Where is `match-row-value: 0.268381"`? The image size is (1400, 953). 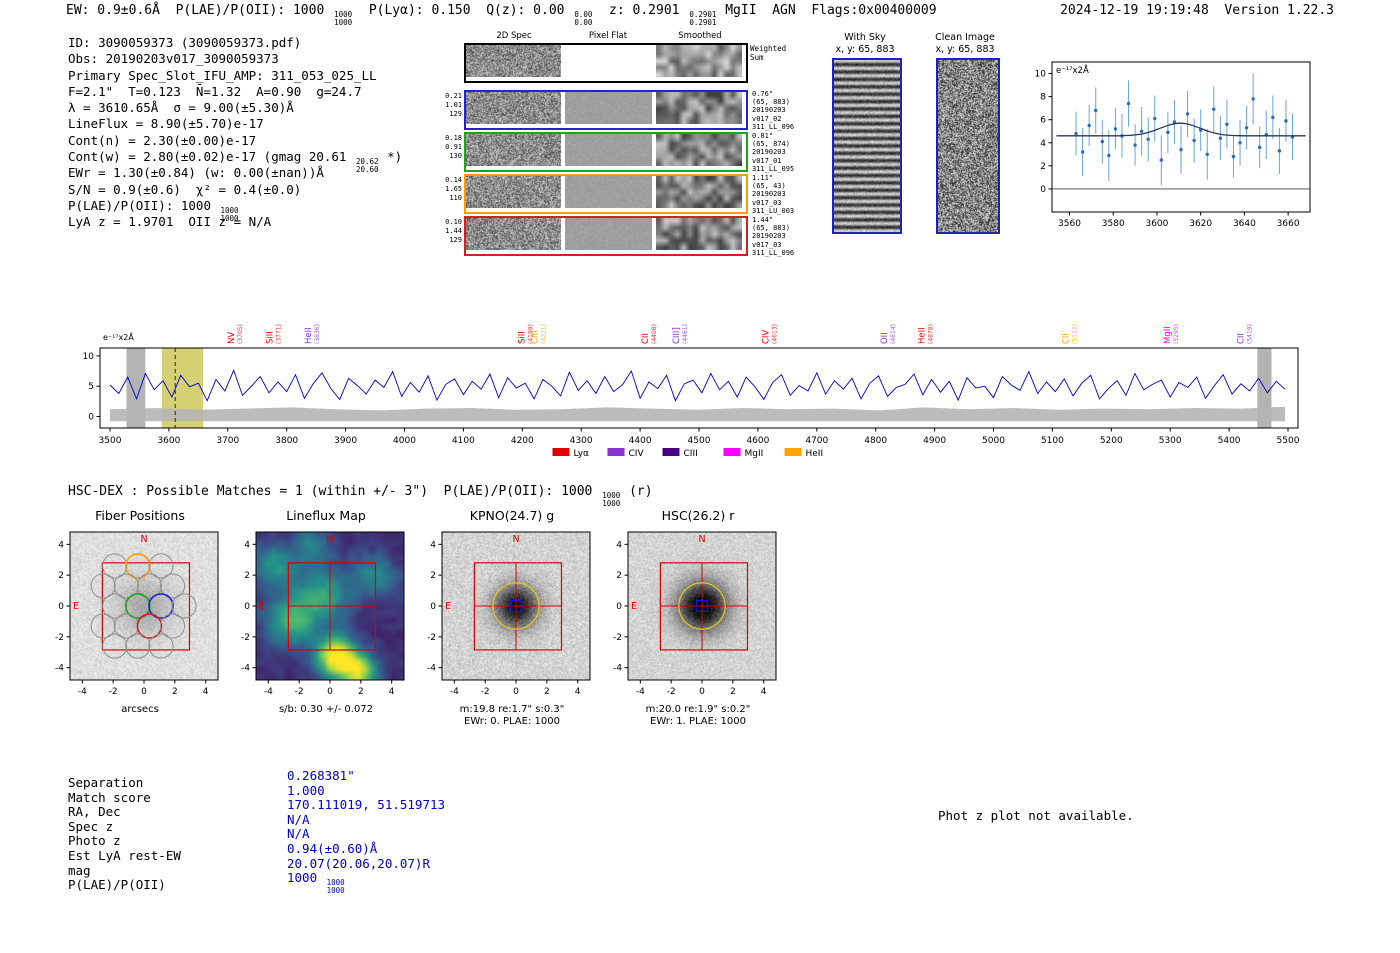
match-row-value: 0.268381" is located at coordinates (321, 775).